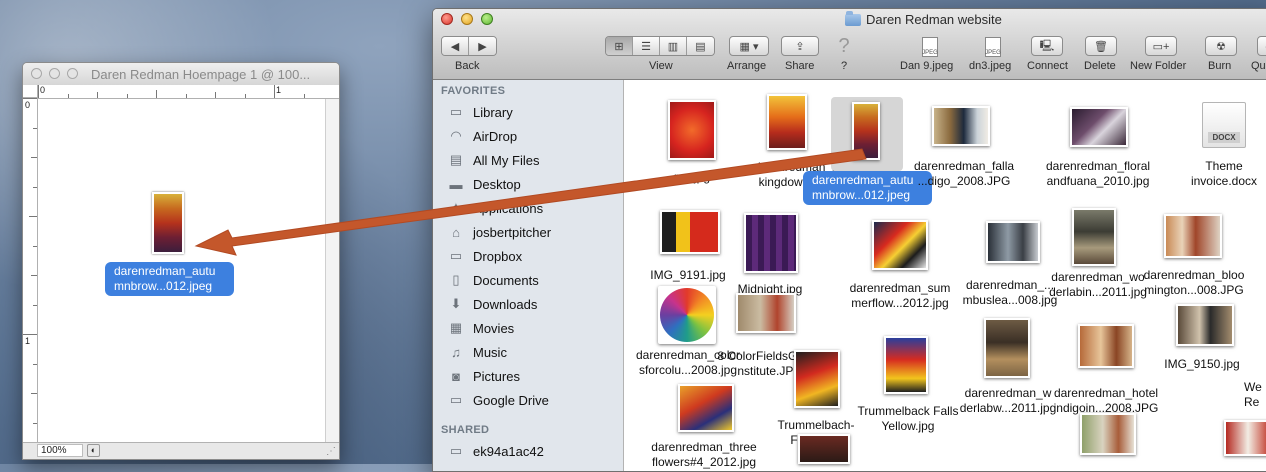 The height and width of the screenshot is (472, 1266). What do you see at coordinates (800, 66) in the screenshot?
I see `share-label: Share` at bounding box center [800, 66].